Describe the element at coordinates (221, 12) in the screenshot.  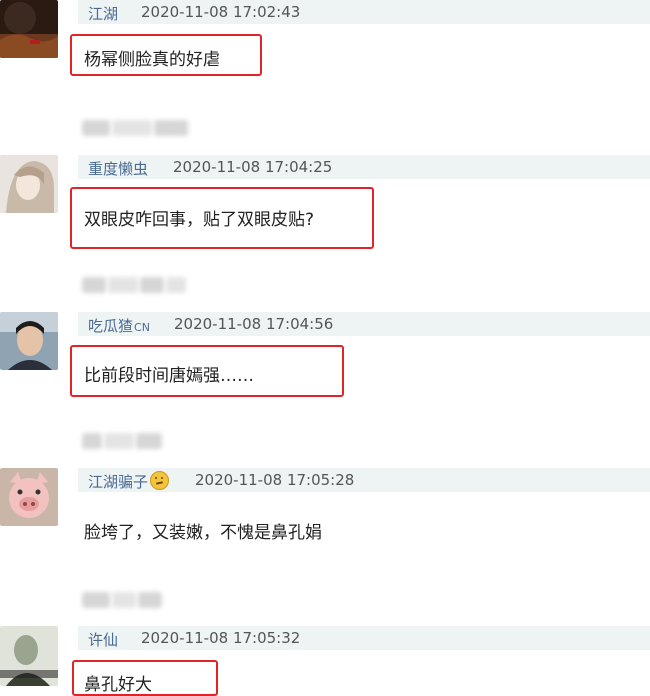
I see `comment-time: 2020-11-08 17:02:43` at that location.